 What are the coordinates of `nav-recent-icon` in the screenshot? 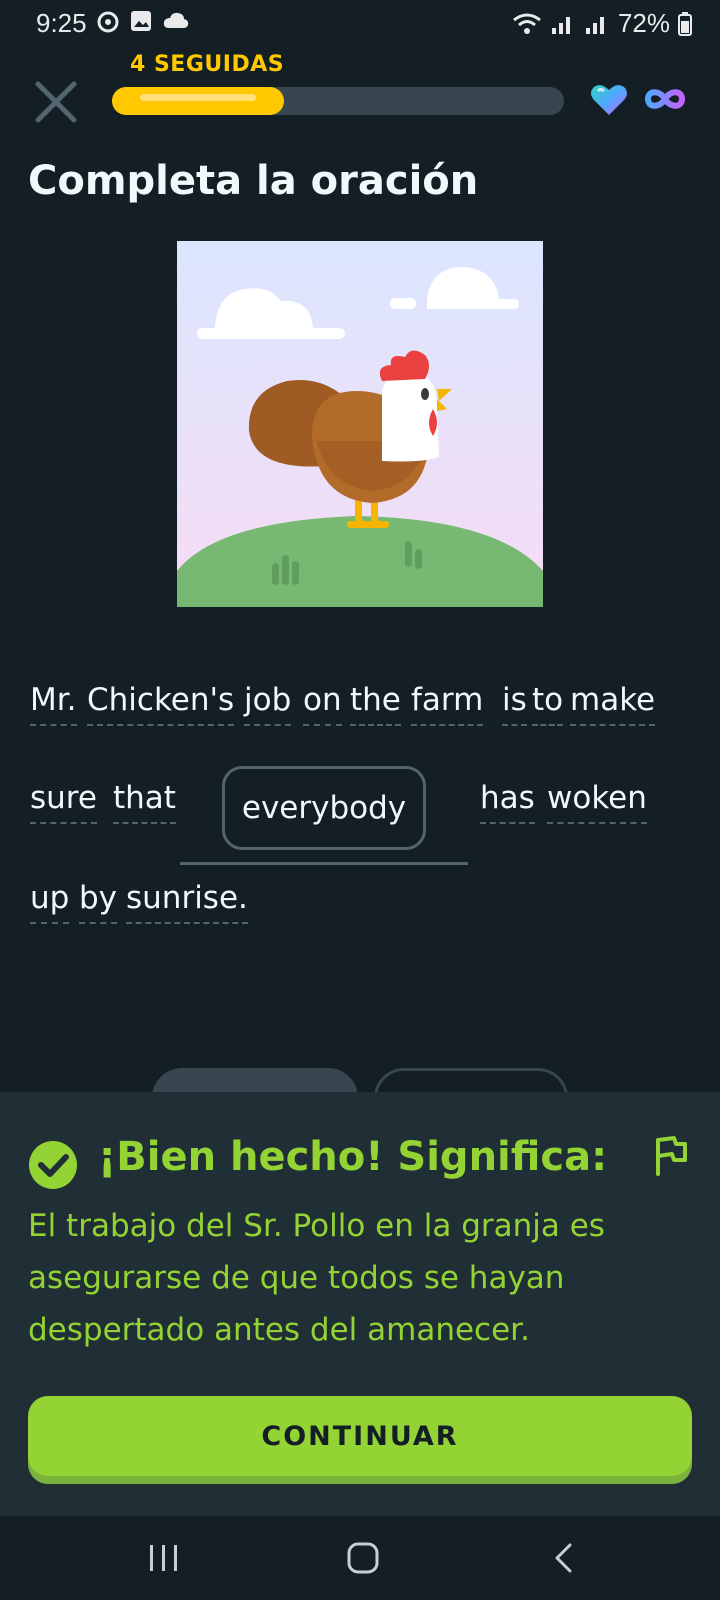 It's located at (164, 1558).